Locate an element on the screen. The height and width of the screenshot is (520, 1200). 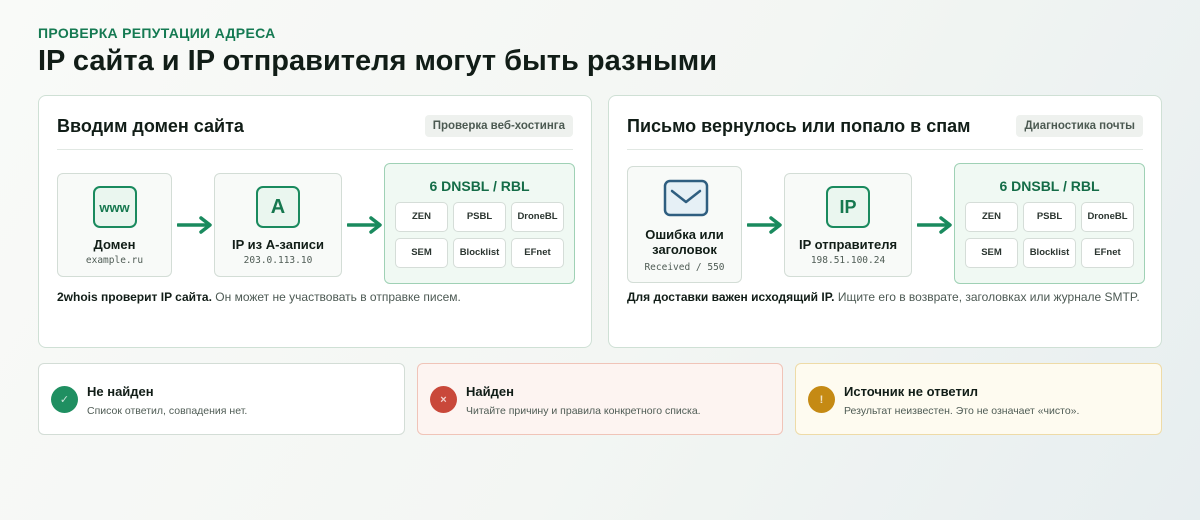
ip-icon: IP is located at coordinates (848, 207).